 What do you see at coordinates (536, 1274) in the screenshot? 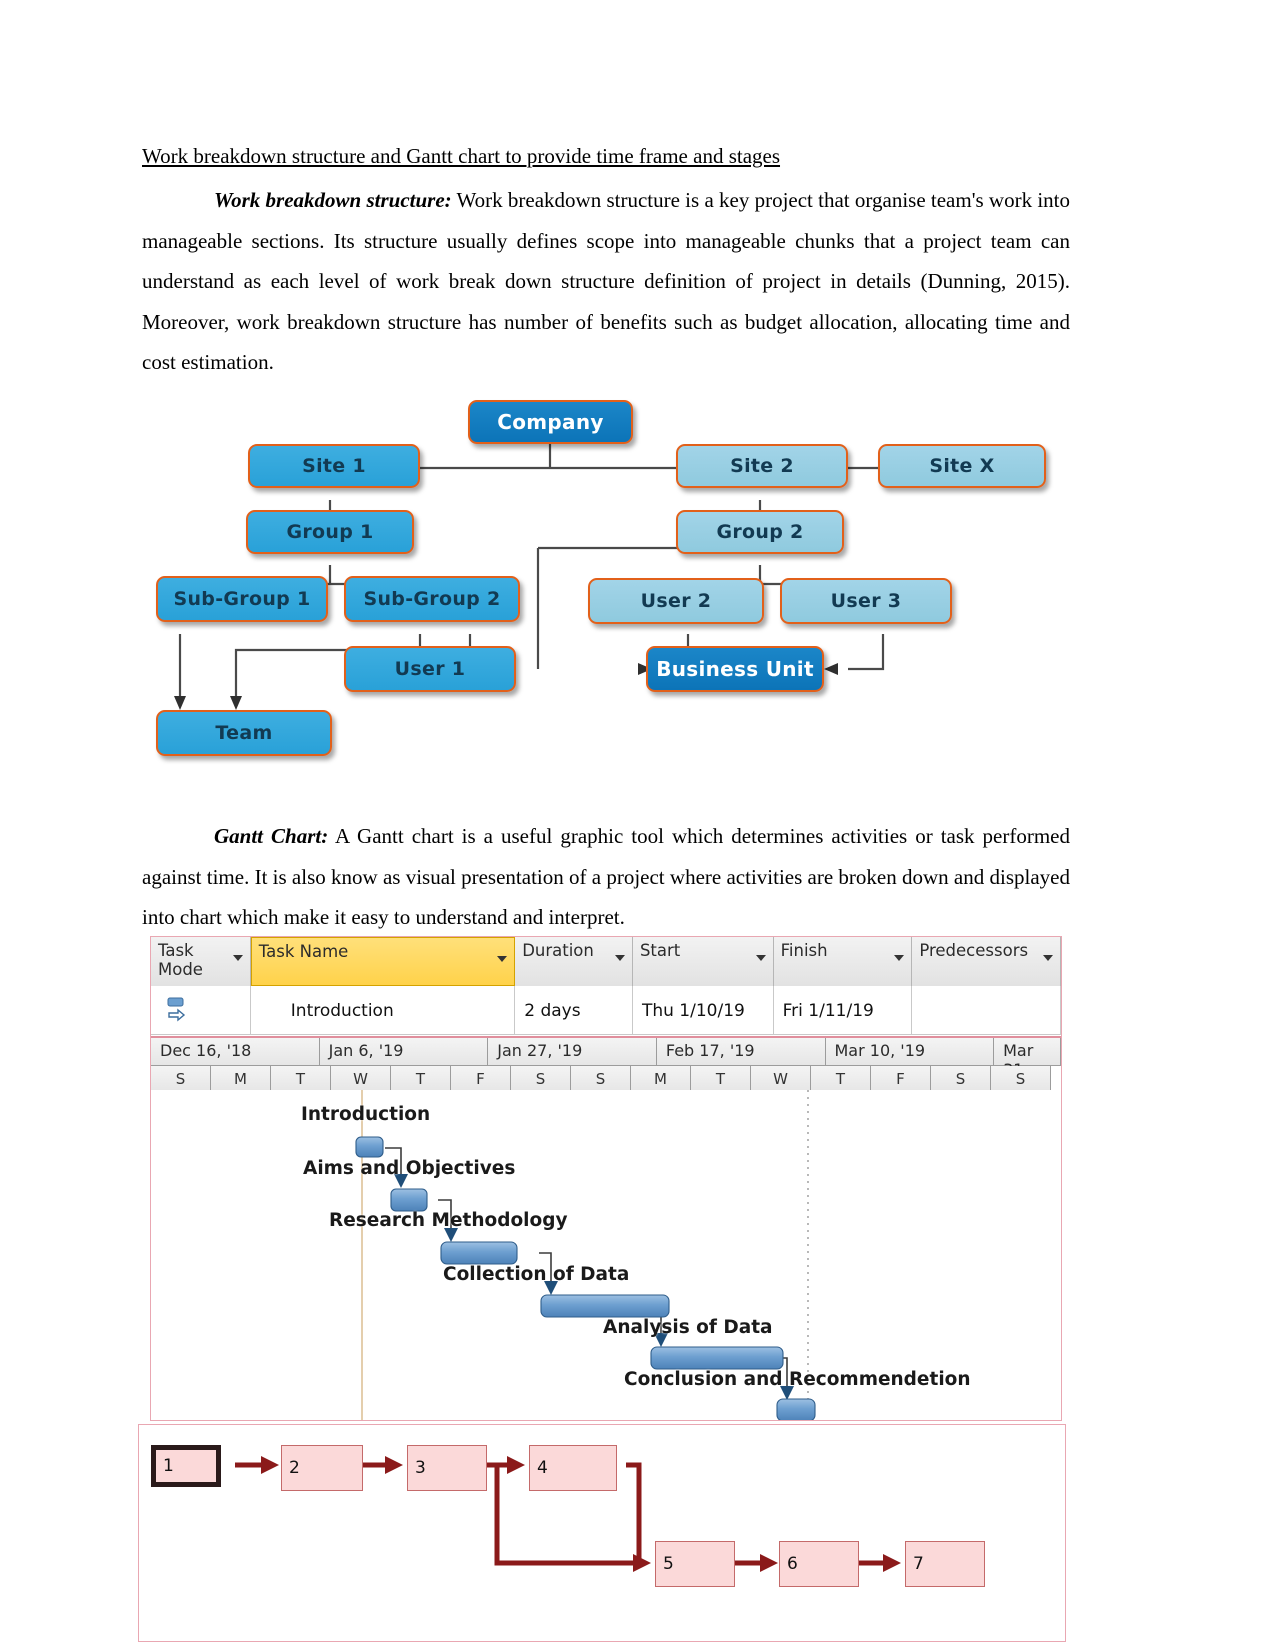
I see `gantt-bar-label-collection-of-data: Collection of Data` at bounding box center [536, 1274].